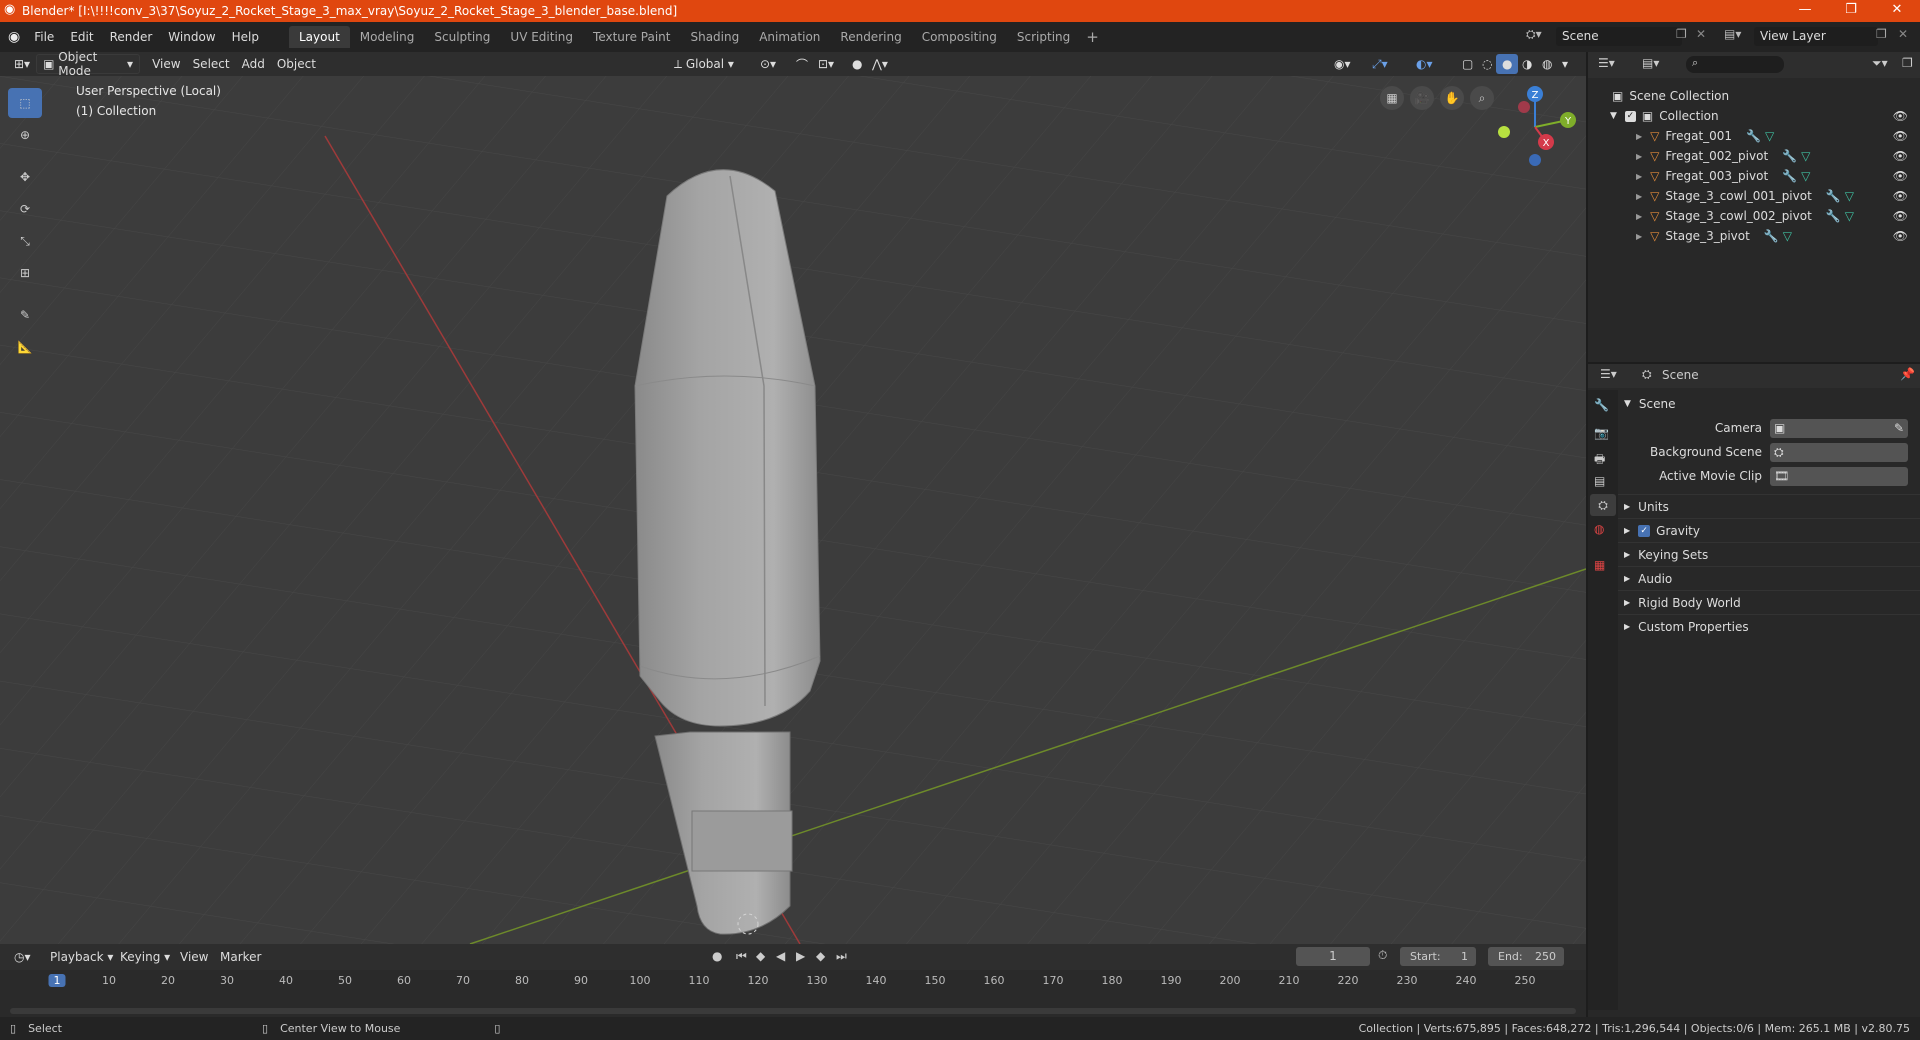 The width and height of the screenshot is (1920, 1040). Describe the element at coordinates (145, 957) in the screenshot. I see `timeline-menu-keying: Keying ▾` at that location.